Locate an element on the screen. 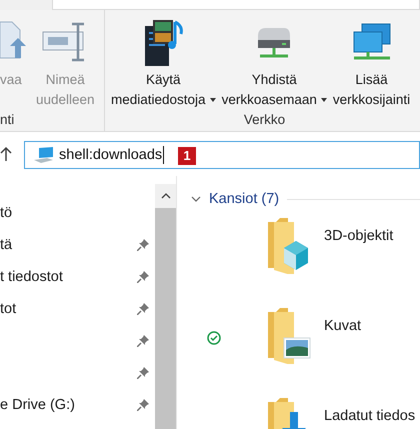 This screenshot has width=420, height=429. ribbon-button: Lisää verkkosijainti is located at coordinates (371, 60).